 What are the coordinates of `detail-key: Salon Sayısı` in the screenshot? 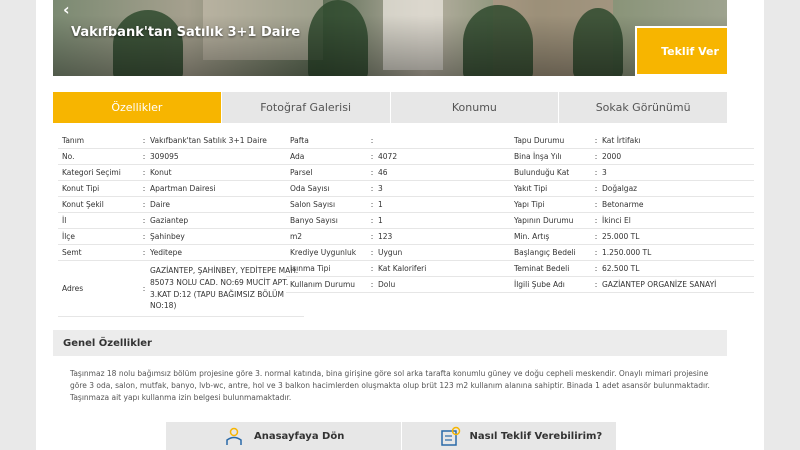 It's located at (313, 204).